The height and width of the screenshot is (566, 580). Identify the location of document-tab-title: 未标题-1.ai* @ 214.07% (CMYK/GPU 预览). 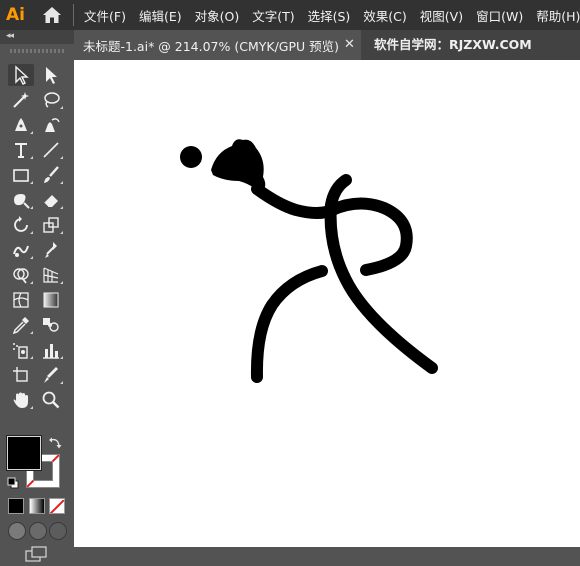
(211, 46).